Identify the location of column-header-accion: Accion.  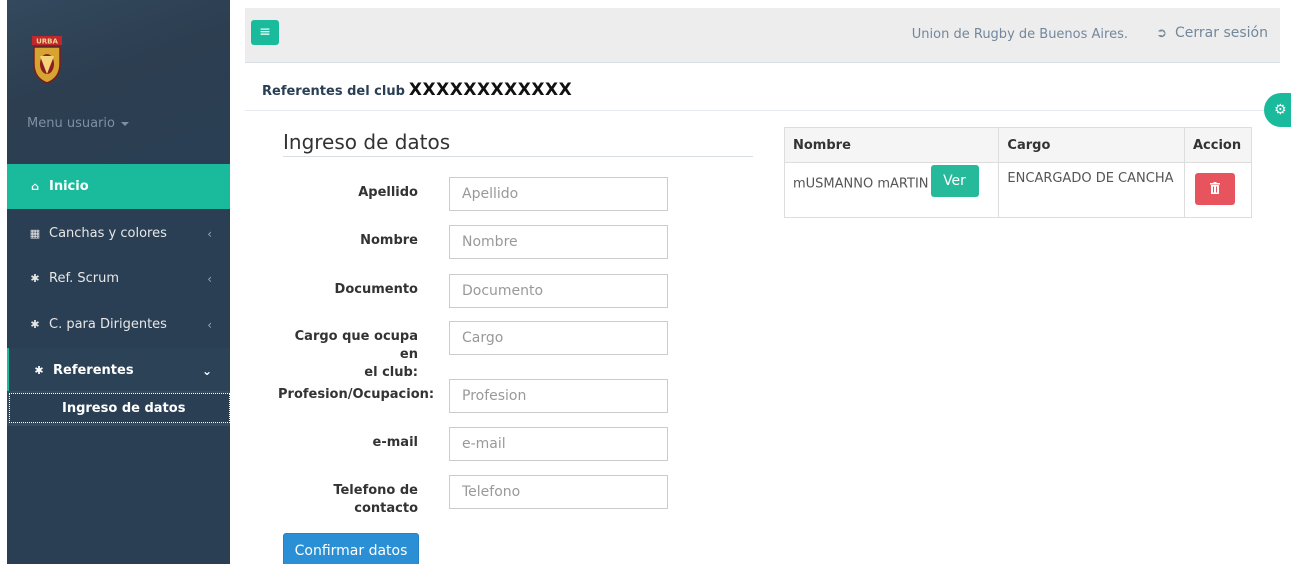
(1218, 145).